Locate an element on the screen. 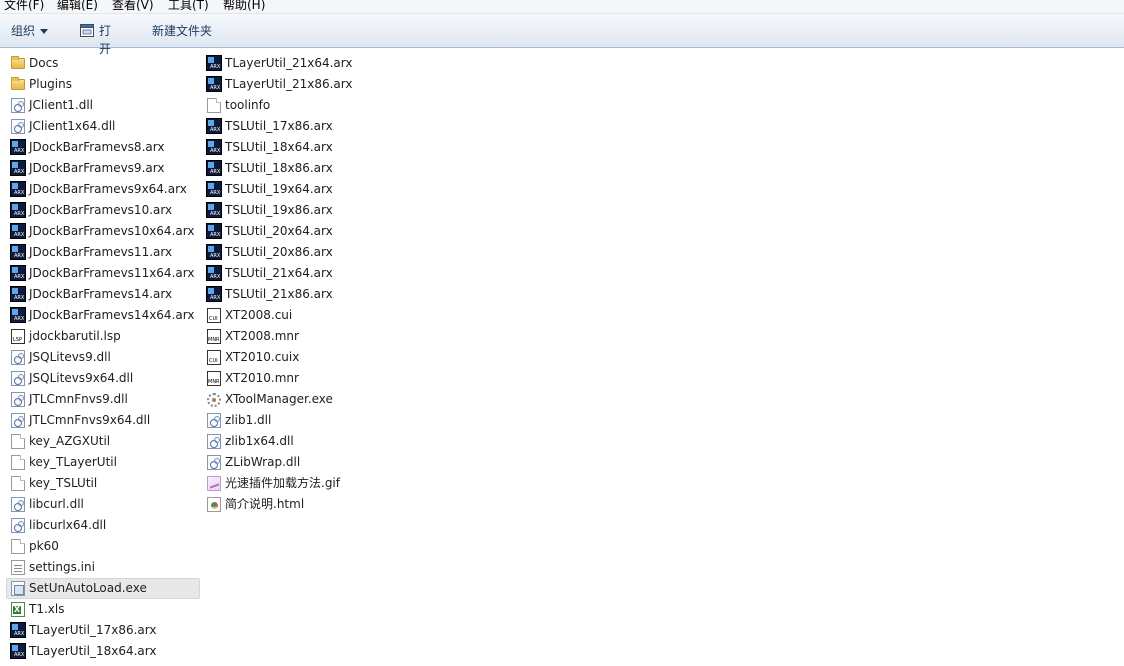 The width and height of the screenshot is (1124, 666). file-name: TLayerUtil_21x64.arx is located at coordinates (289, 63).